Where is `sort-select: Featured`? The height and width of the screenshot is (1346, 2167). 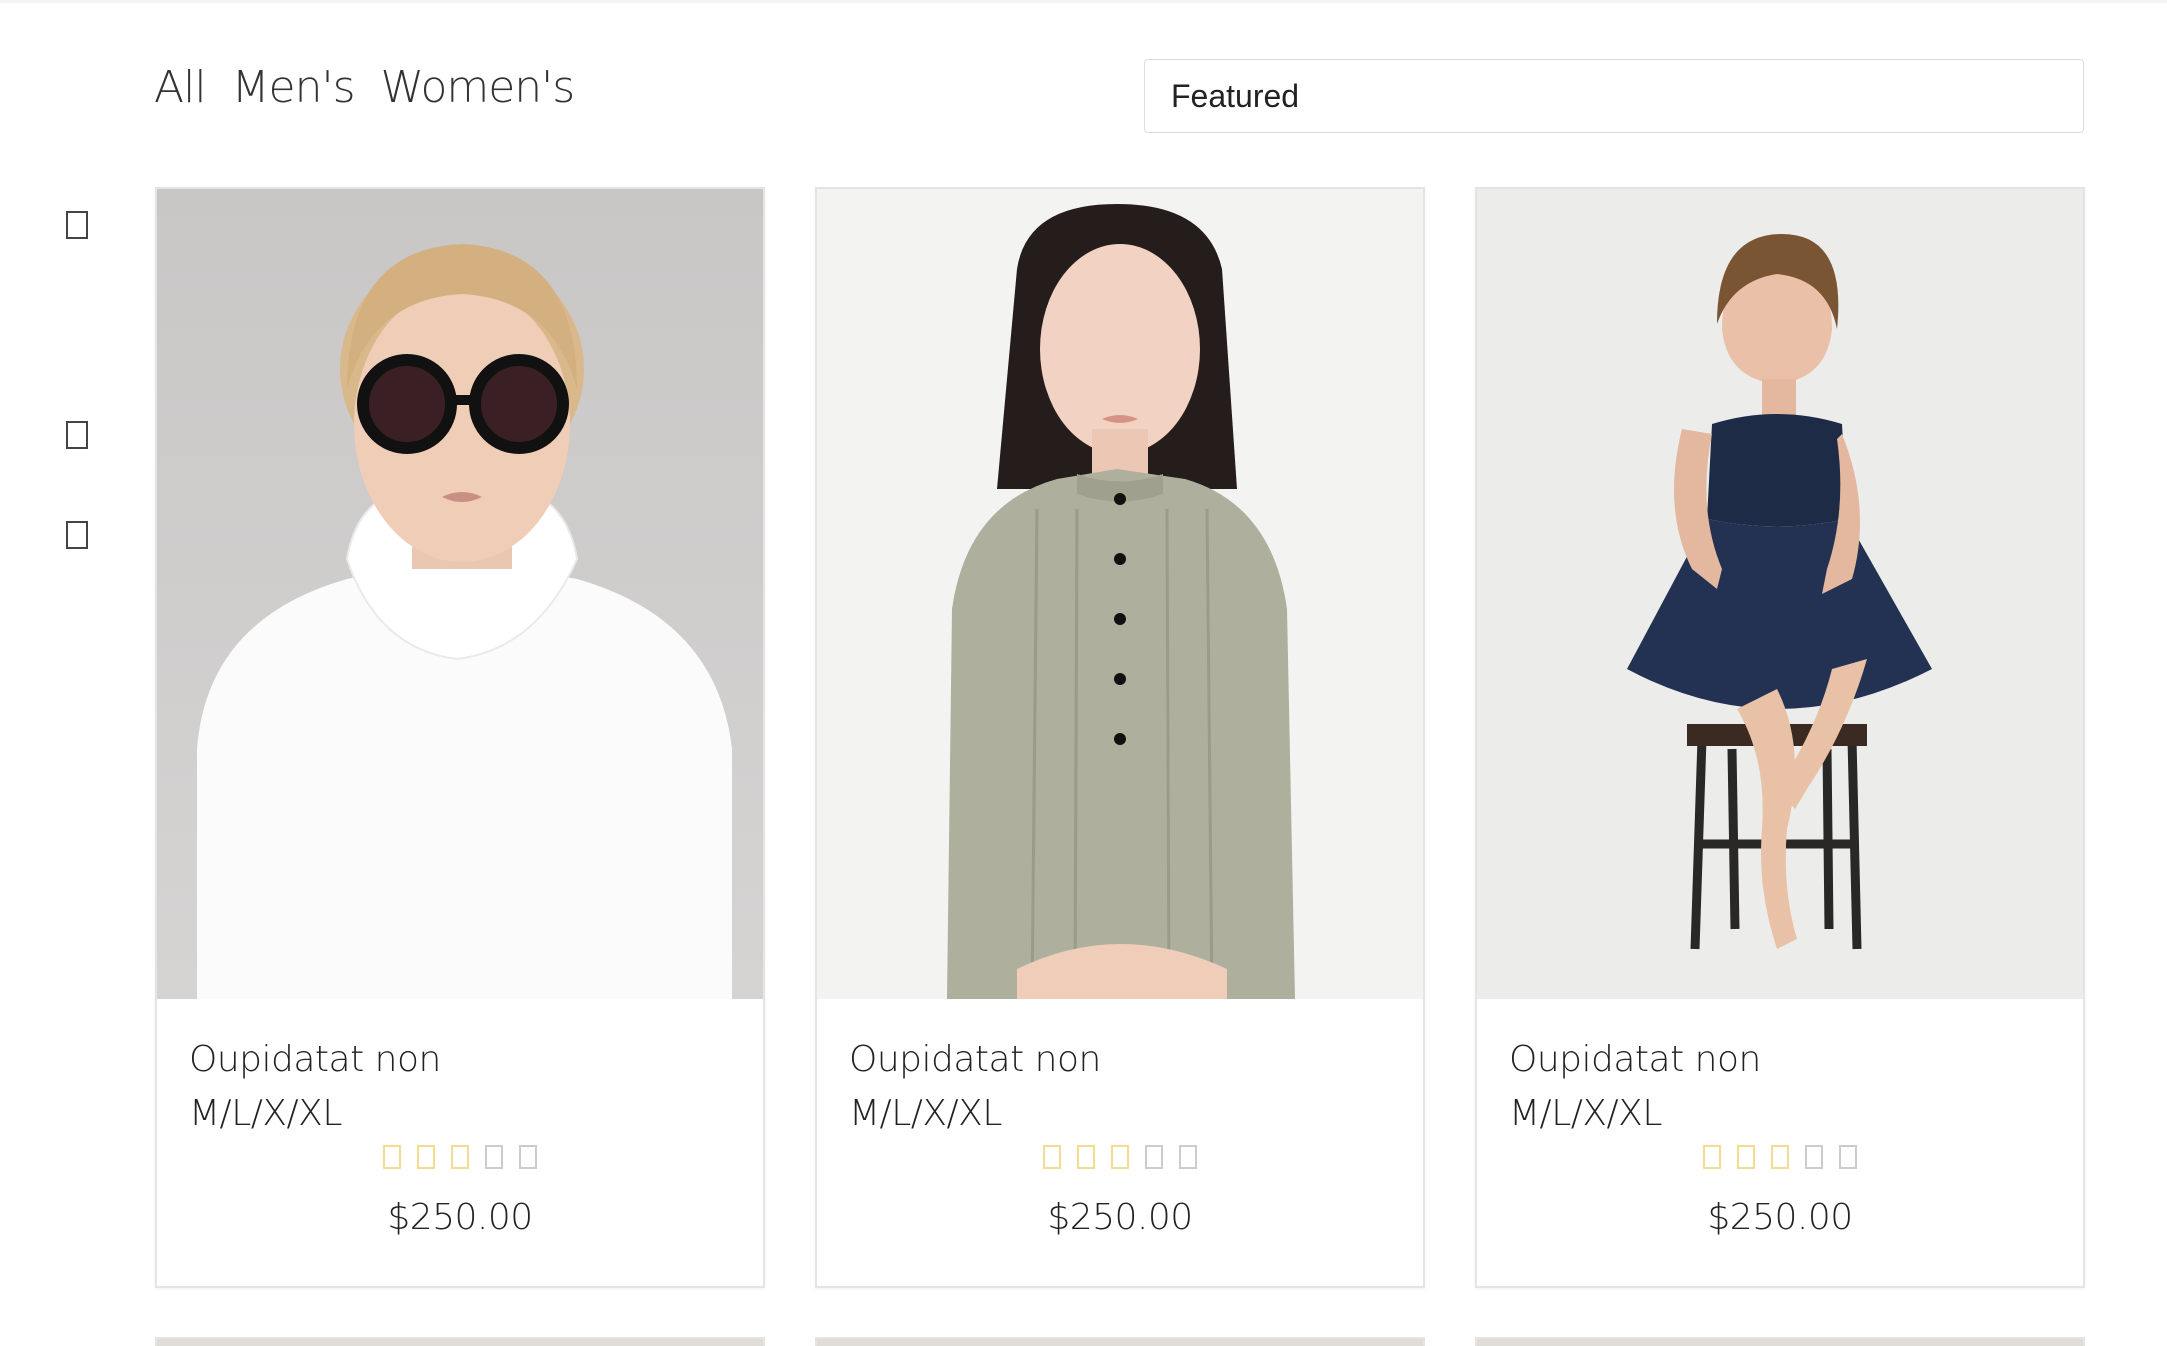 sort-select: Featured is located at coordinates (1614, 96).